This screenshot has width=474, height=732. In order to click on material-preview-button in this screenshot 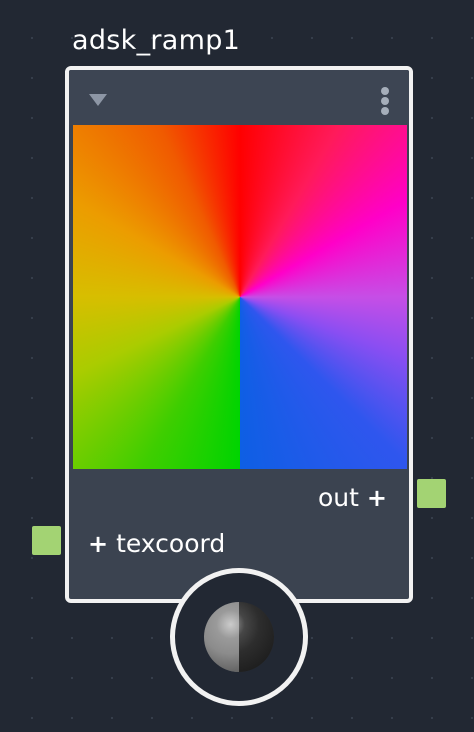, I will do `click(239, 637)`.